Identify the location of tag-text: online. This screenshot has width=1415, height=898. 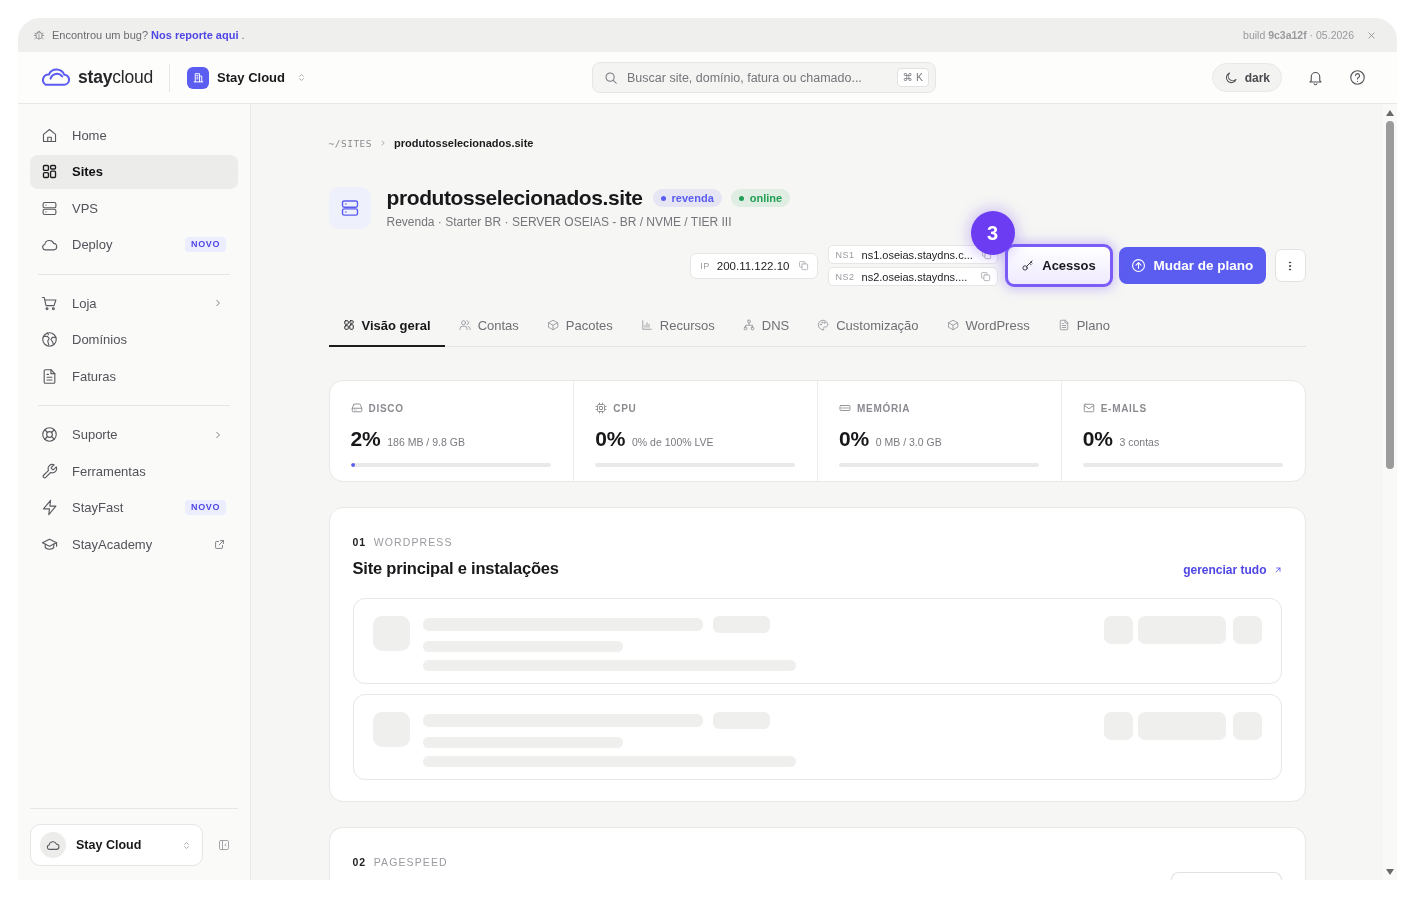
(766, 198).